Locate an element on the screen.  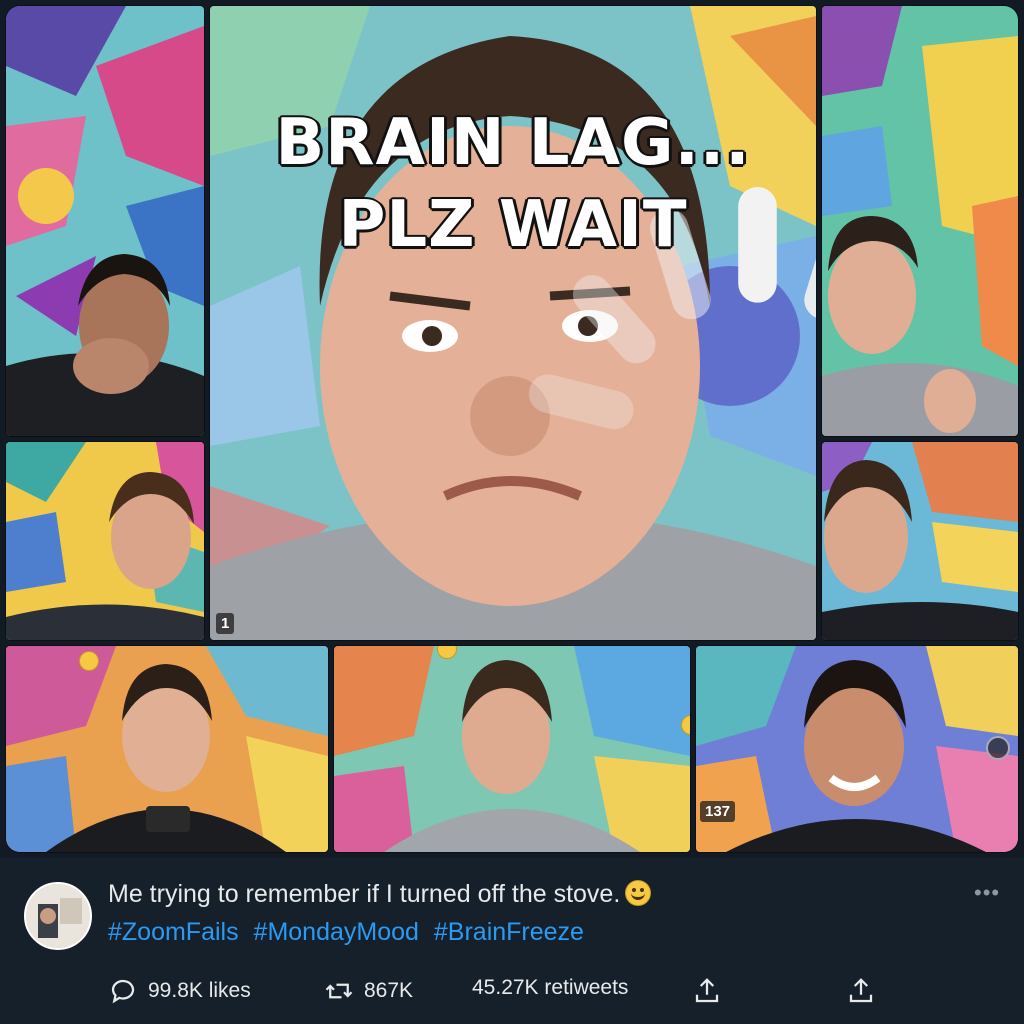
participant-tile-right-mid is located at coordinates (920, 541).